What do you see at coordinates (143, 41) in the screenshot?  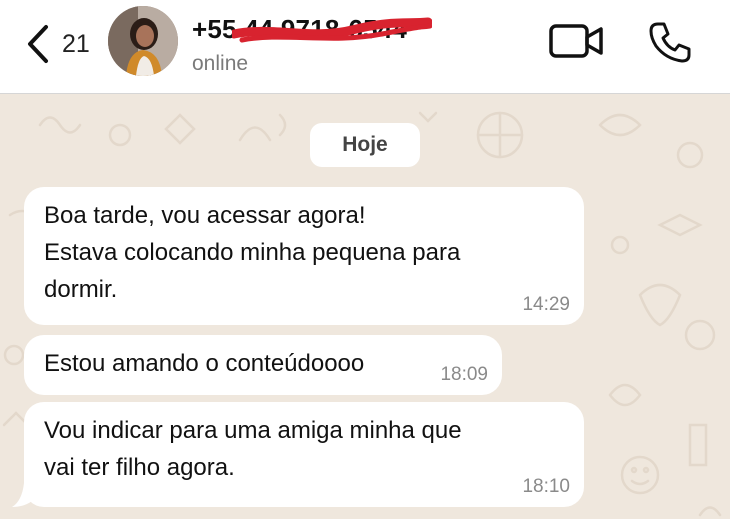 I see `avatar` at bounding box center [143, 41].